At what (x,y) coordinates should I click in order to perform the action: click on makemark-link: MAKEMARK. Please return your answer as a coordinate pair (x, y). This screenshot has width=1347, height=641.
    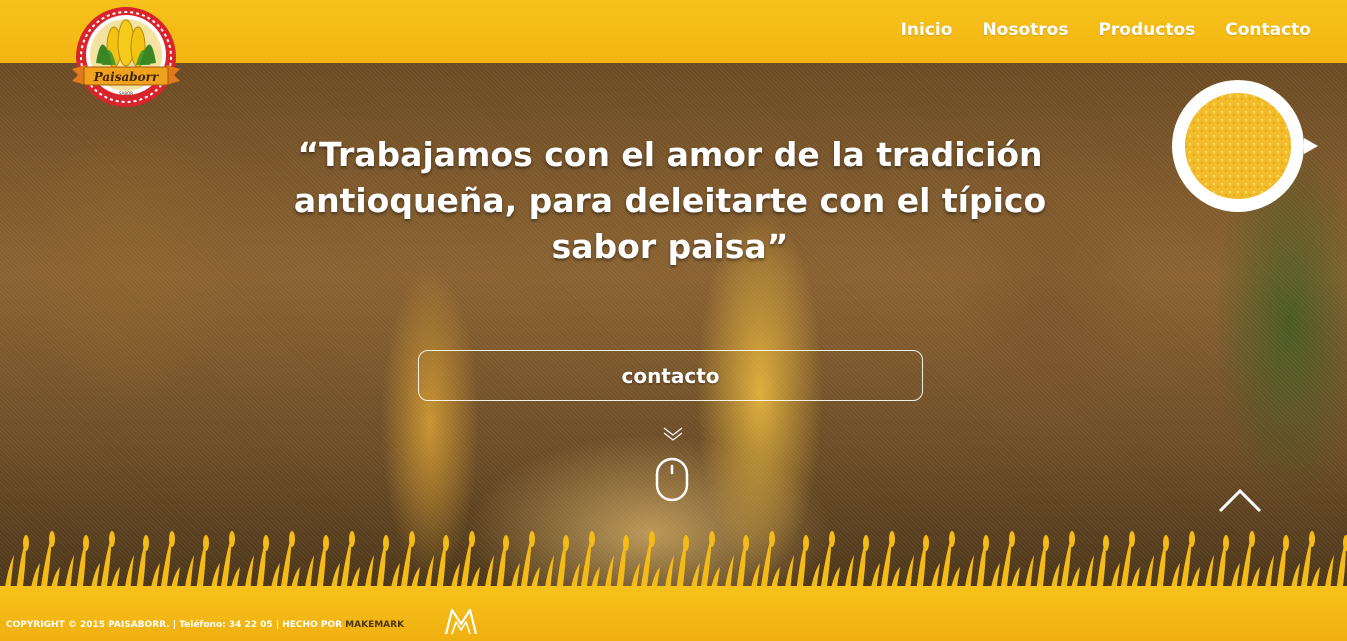
    Looking at the image, I should click on (374, 625).